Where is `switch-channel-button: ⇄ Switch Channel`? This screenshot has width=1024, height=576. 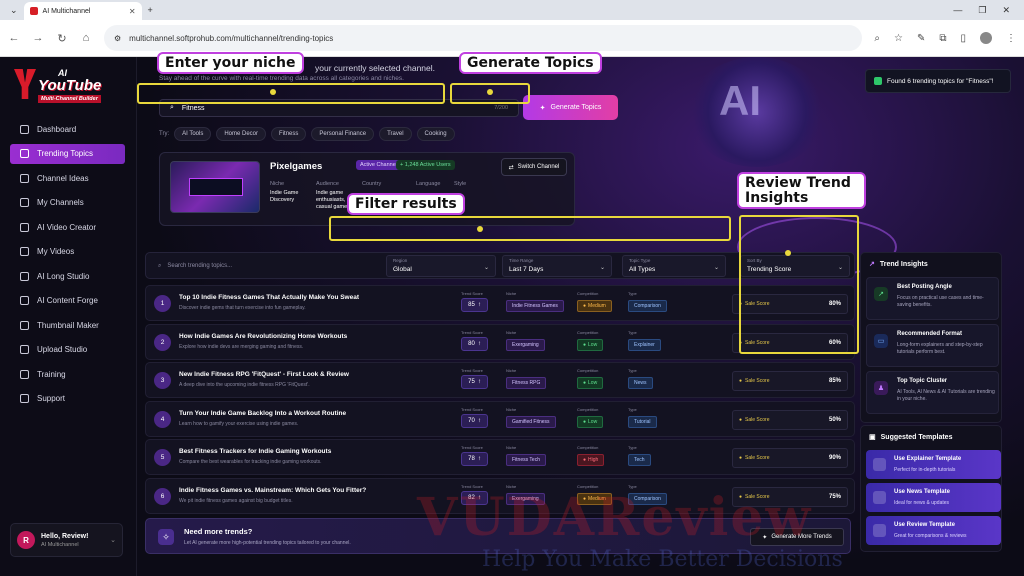 switch-channel-button: ⇄ Switch Channel is located at coordinates (534, 167).